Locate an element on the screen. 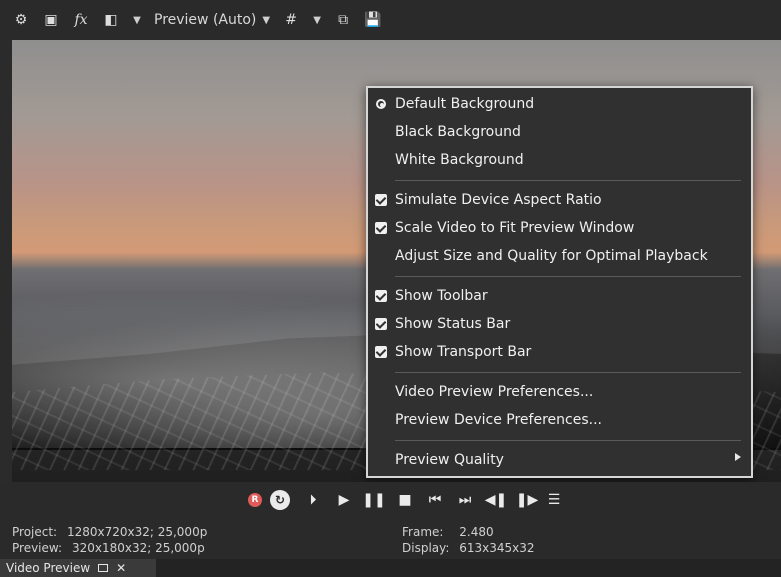  save-icon: 💾 is located at coordinates (373, 20).